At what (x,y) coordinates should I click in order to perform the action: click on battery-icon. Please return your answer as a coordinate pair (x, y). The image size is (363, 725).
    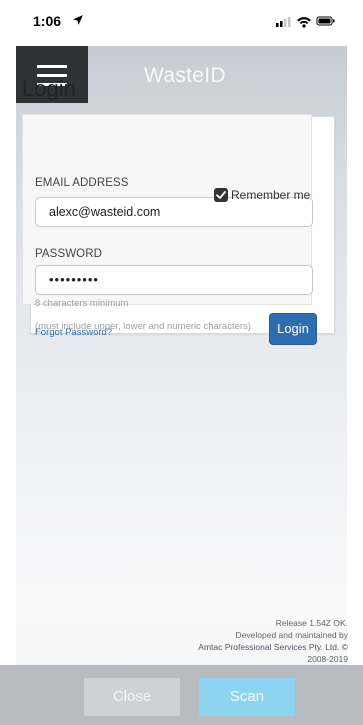
    Looking at the image, I should click on (325, 21).